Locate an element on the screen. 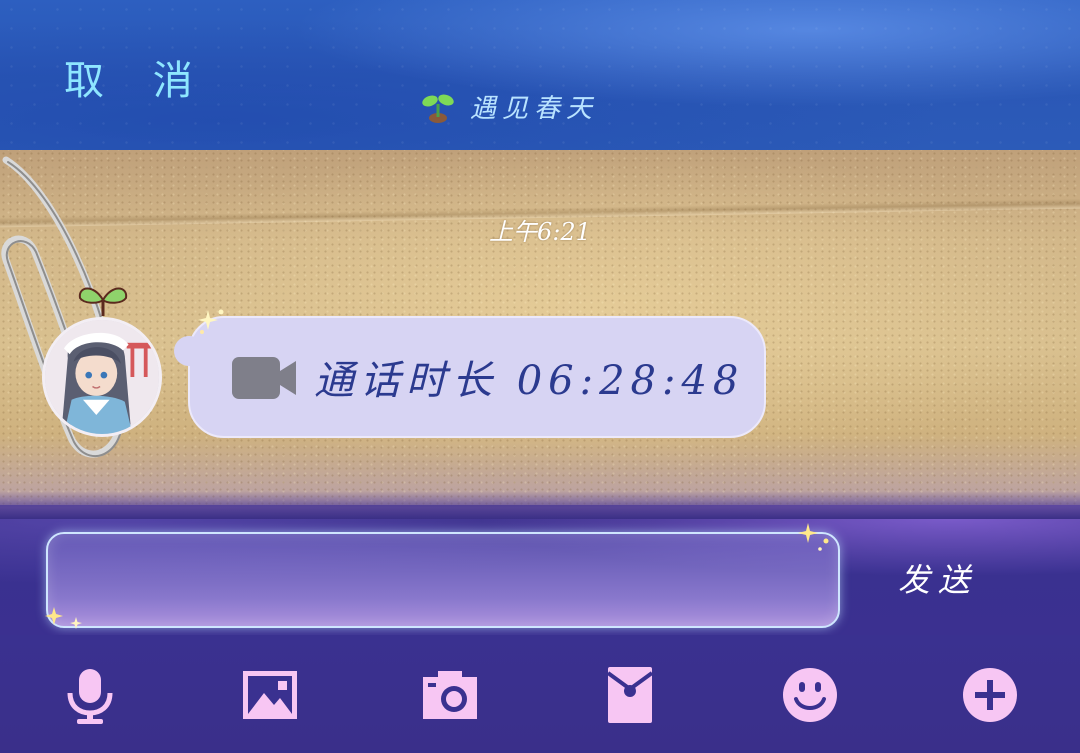 The width and height of the screenshot is (1080, 753). camera-icon is located at coordinates (450, 695).